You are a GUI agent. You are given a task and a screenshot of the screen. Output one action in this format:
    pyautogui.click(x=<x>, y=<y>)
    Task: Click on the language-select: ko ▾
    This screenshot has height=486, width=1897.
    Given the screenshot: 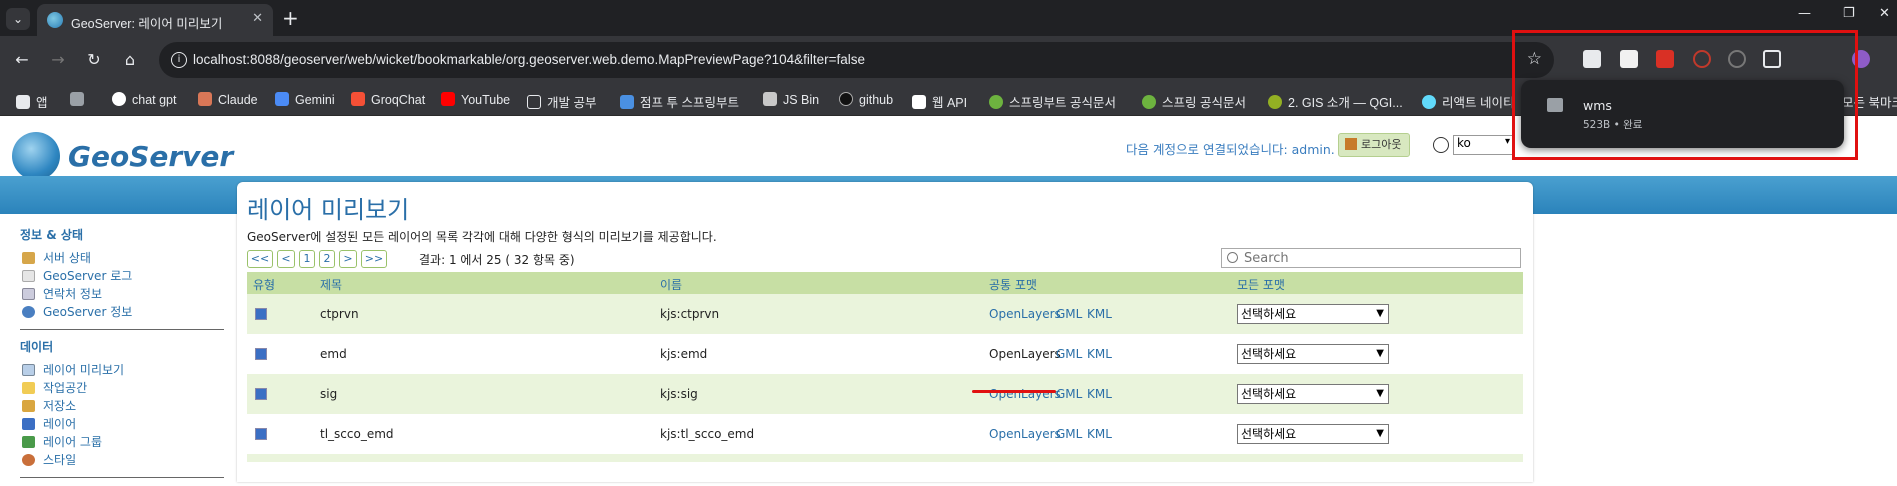 What is the action you would take?
    pyautogui.click(x=1484, y=145)
    